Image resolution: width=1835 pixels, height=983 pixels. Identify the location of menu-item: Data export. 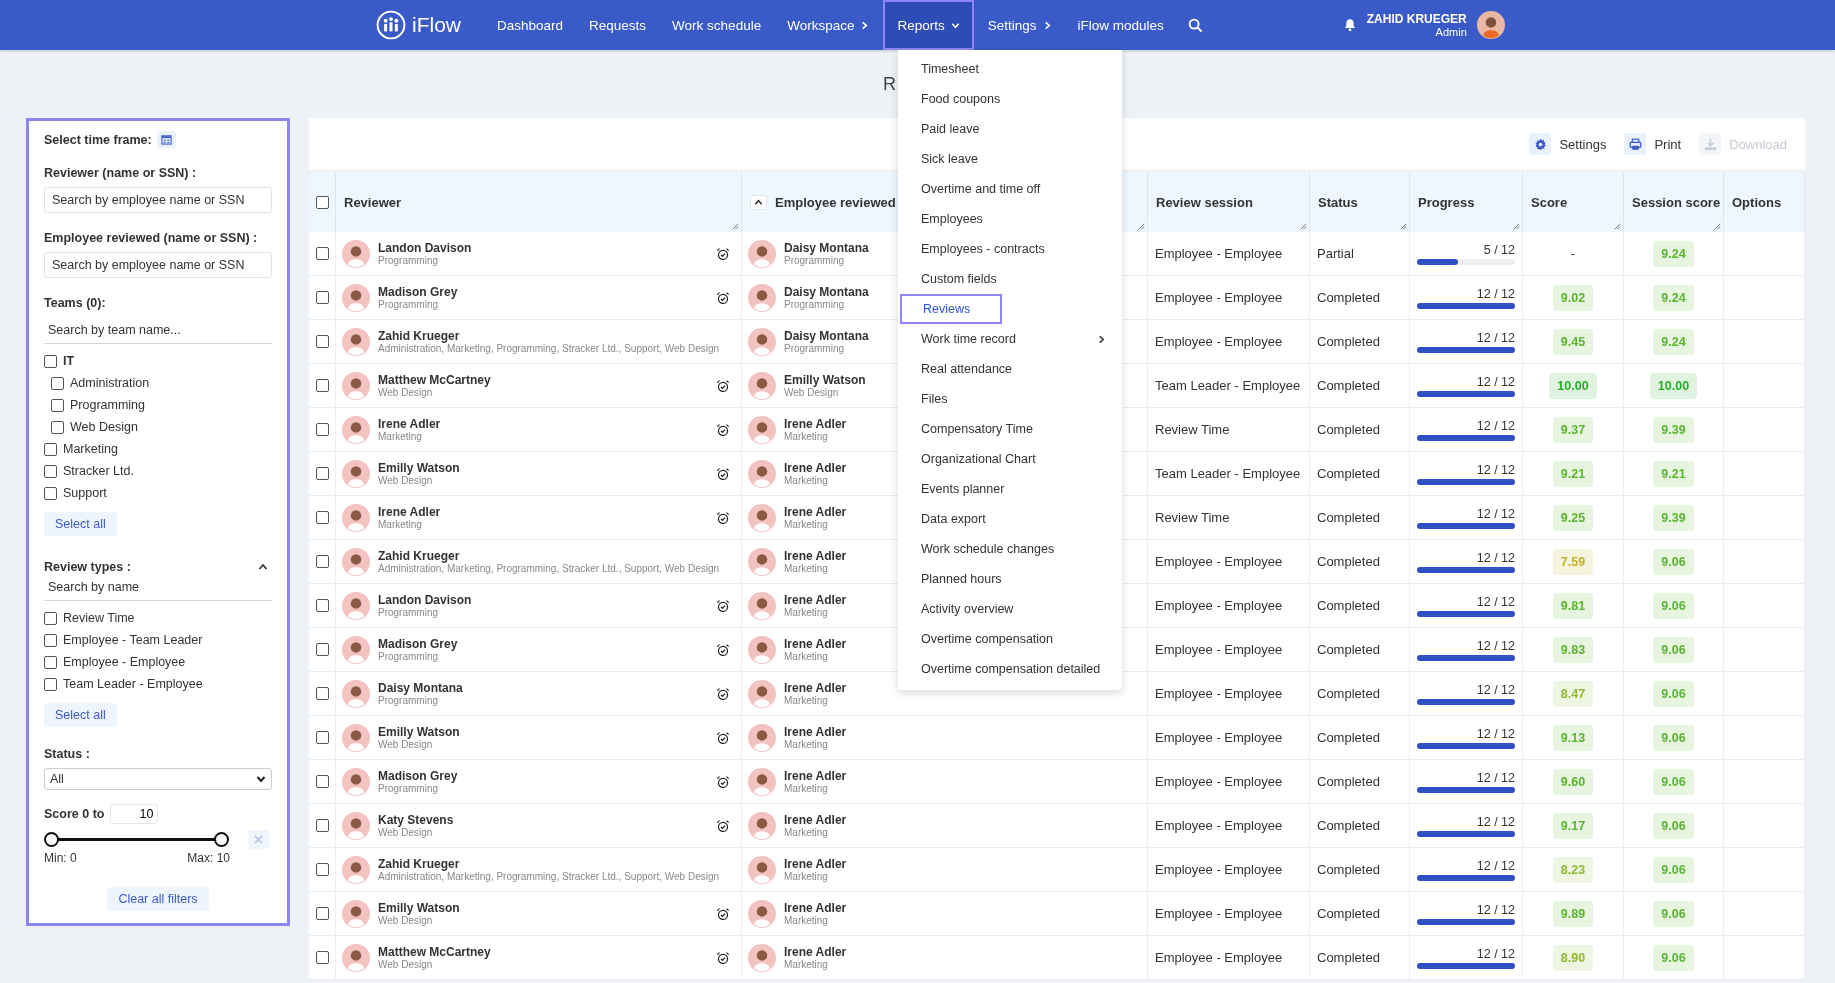
(1010, 519).